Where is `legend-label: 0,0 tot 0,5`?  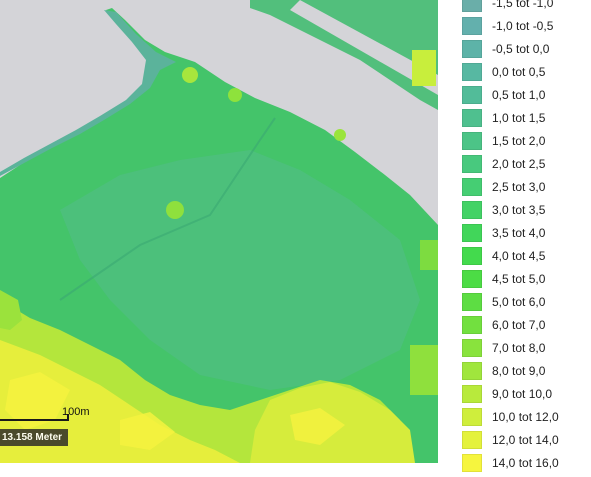
legend-label: 0,0 tot 0,5 is located at coordinates (519, 72).